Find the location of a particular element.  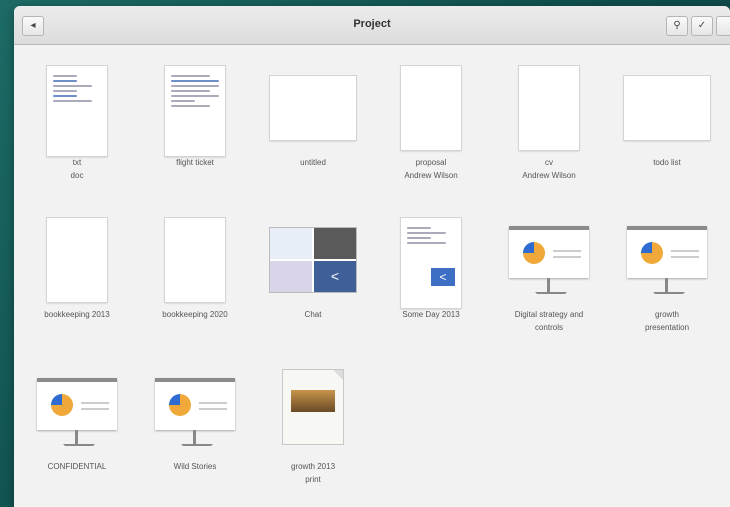

document-label: Some Day 2013 is located at coordinates (431, 314).